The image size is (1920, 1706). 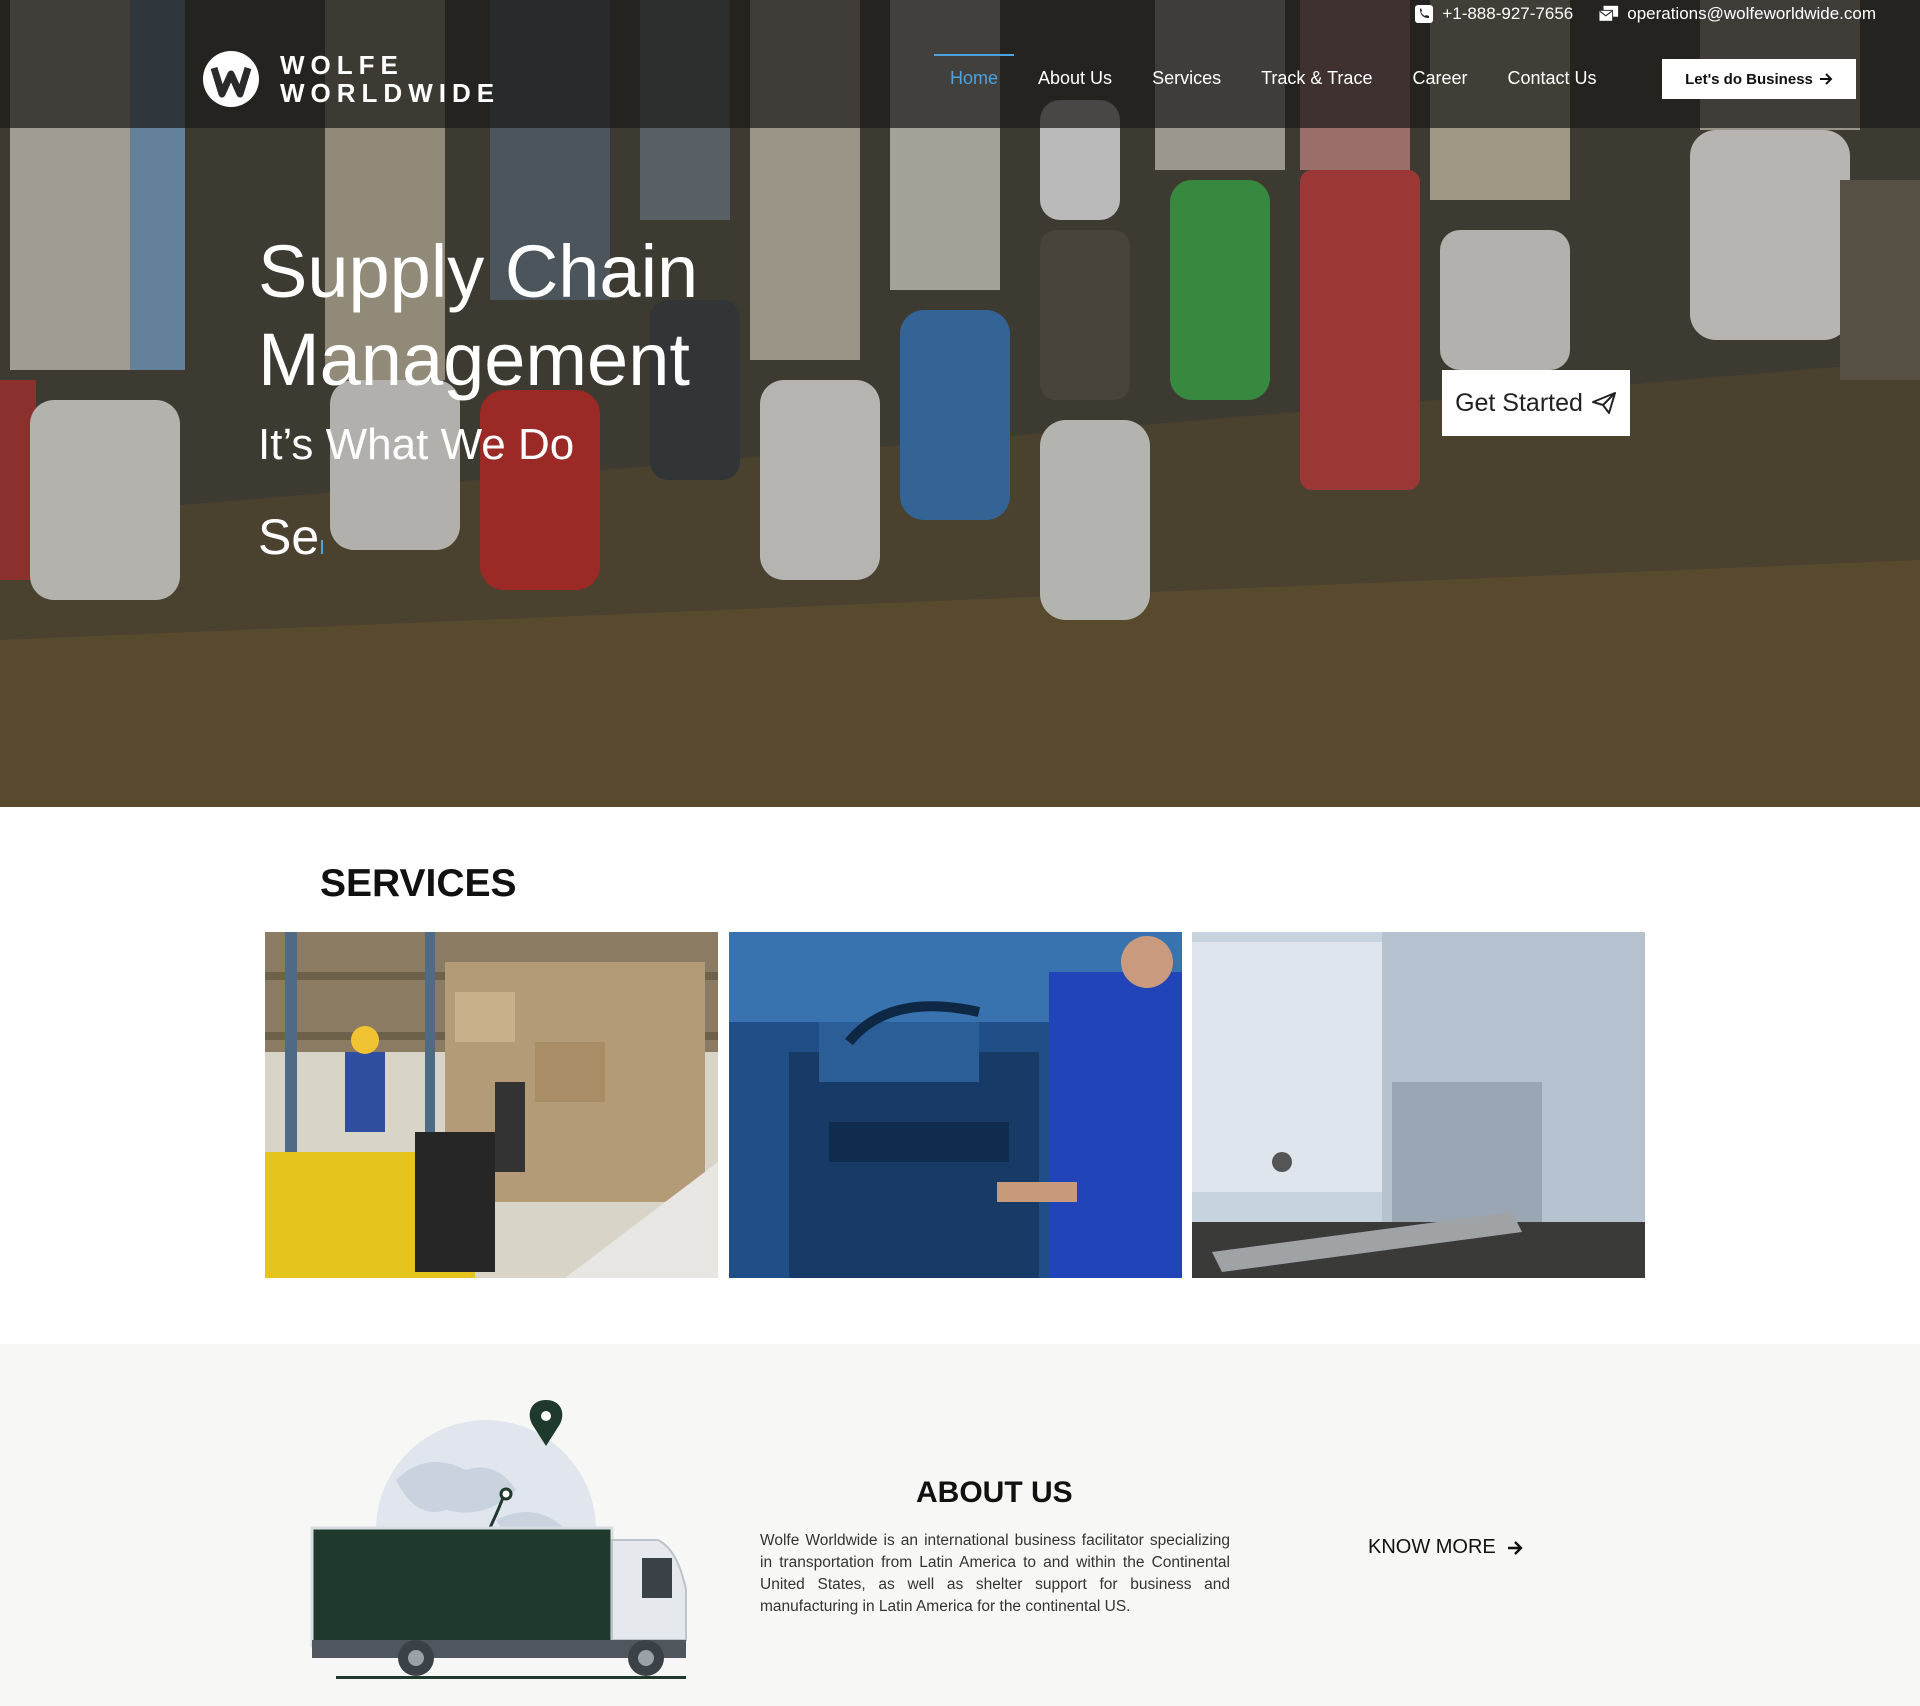 I want to click on service-card-manufacturing, so click(x=955, y=1105).